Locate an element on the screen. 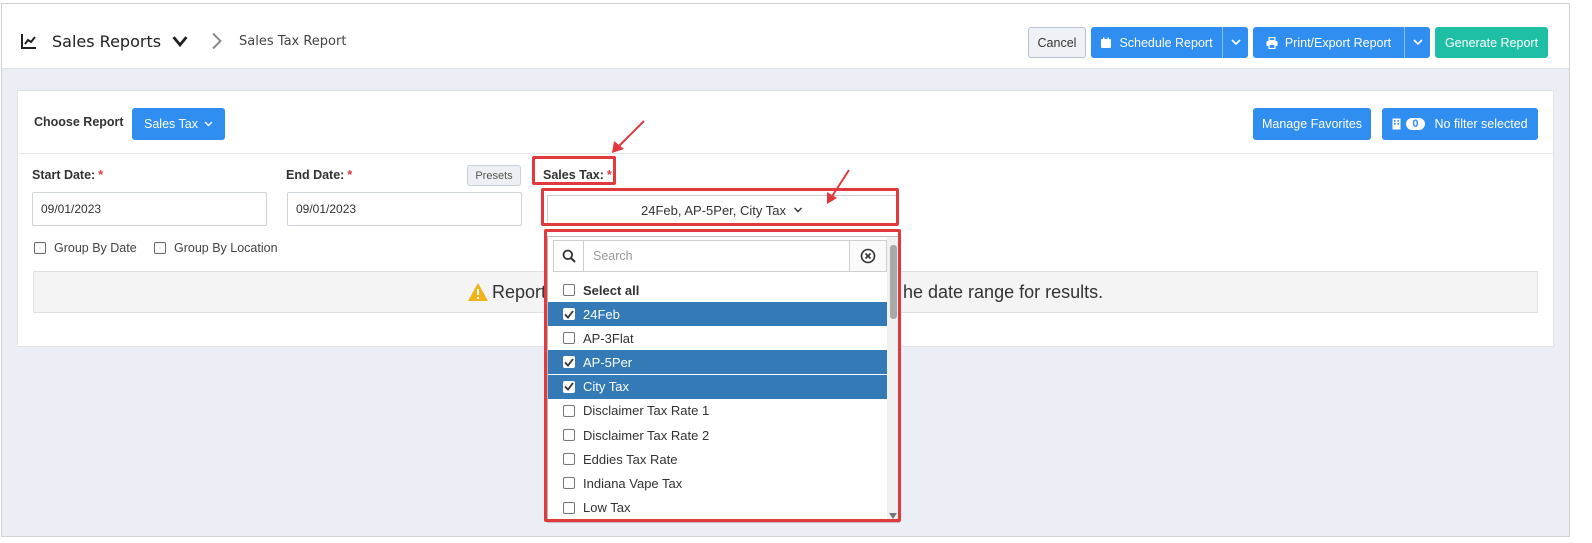 This screenshot has width=1592, height=543. report-select-label: Sales Tax is located at coordinates (171, 124).